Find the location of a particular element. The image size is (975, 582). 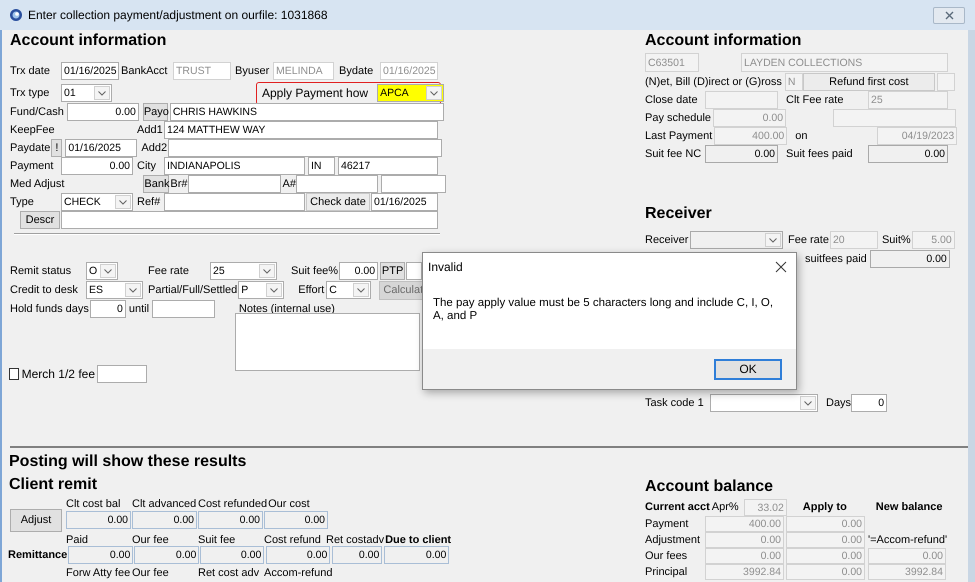

field-label: City is located at coordinates (147, 166).